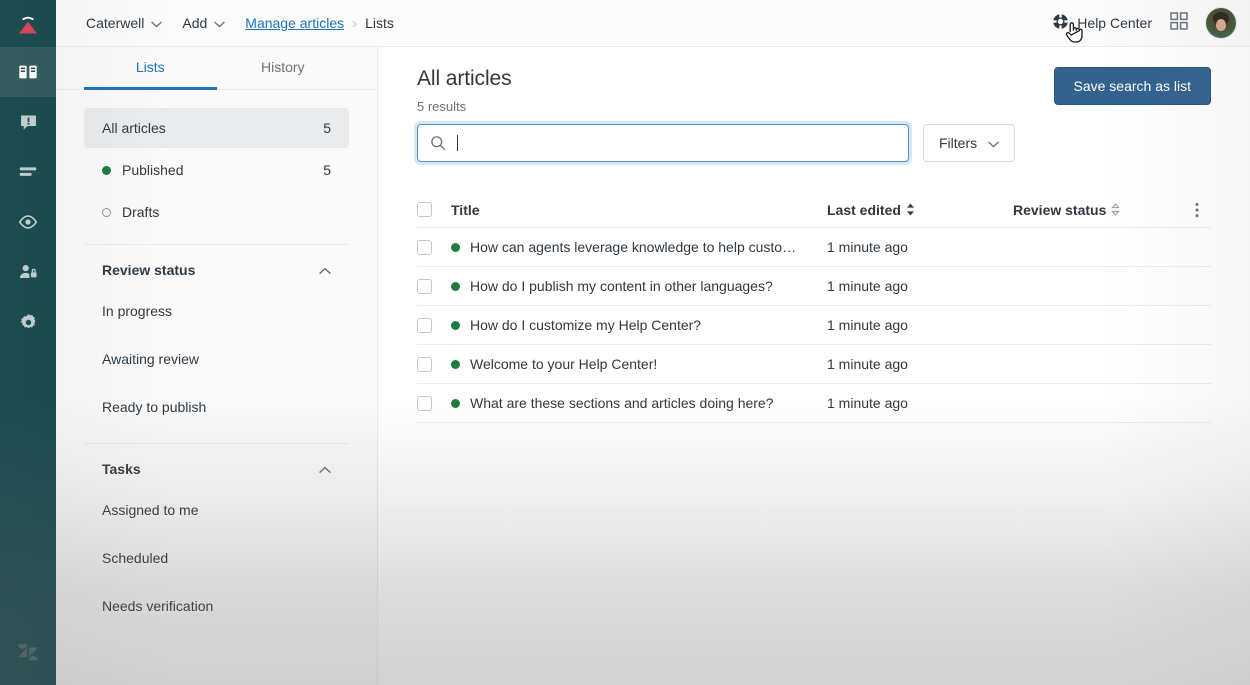  I want to click on list-item-drafts: Drafts, so click(216, 212).